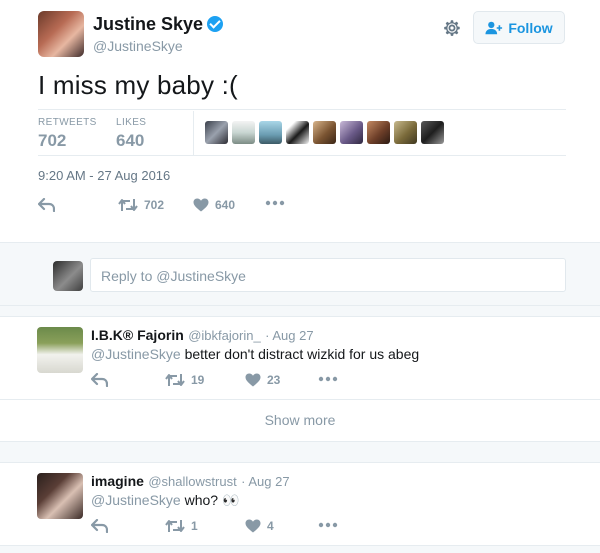  I want to click on reply-retweet-count: 1, so click(194, 526).